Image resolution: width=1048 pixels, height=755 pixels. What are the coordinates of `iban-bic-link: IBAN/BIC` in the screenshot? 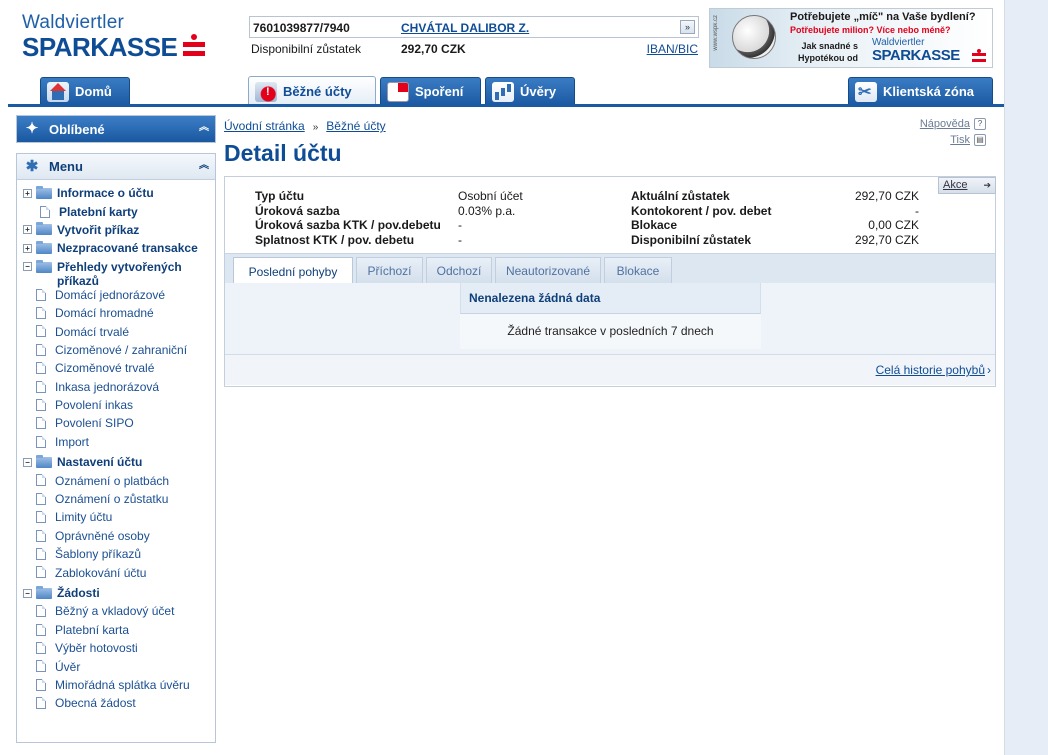 It's located at (672, 49).